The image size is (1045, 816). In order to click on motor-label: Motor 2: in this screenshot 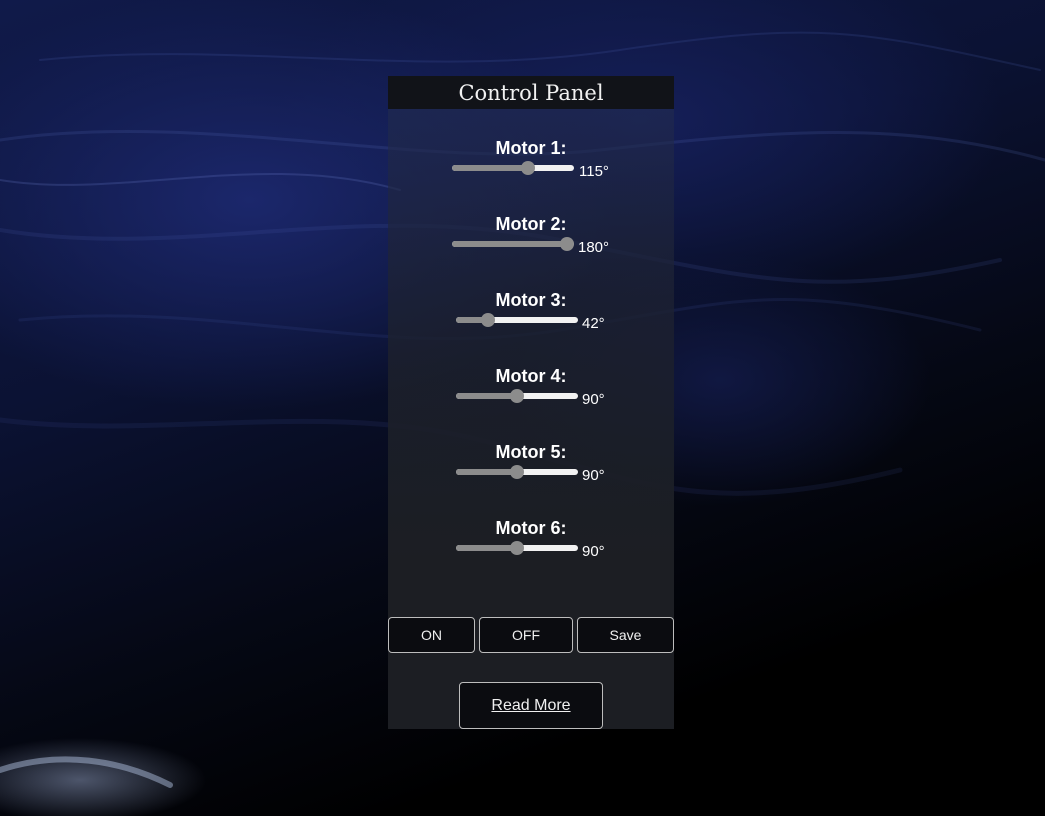, I will do `click(531, 224)`.